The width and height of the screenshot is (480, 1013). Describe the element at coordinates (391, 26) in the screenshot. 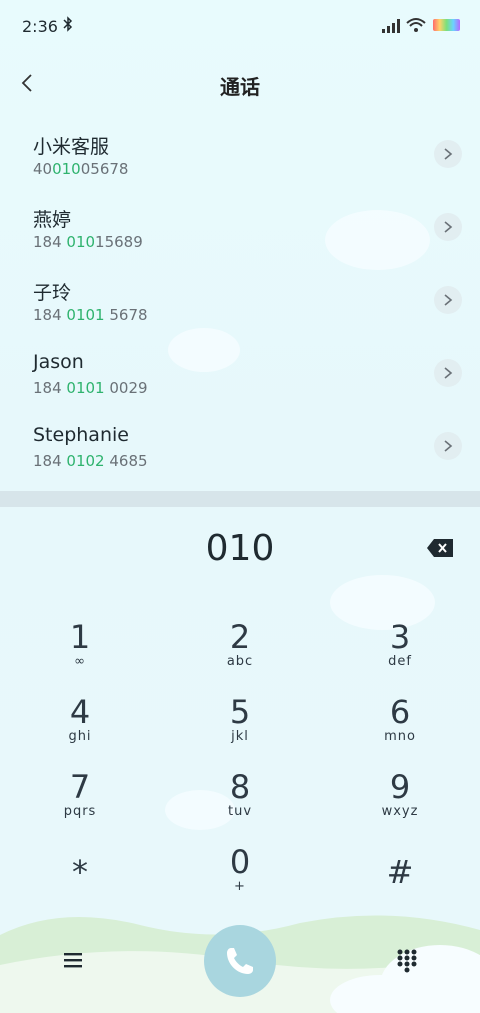

I see `signal-icon` at that location.